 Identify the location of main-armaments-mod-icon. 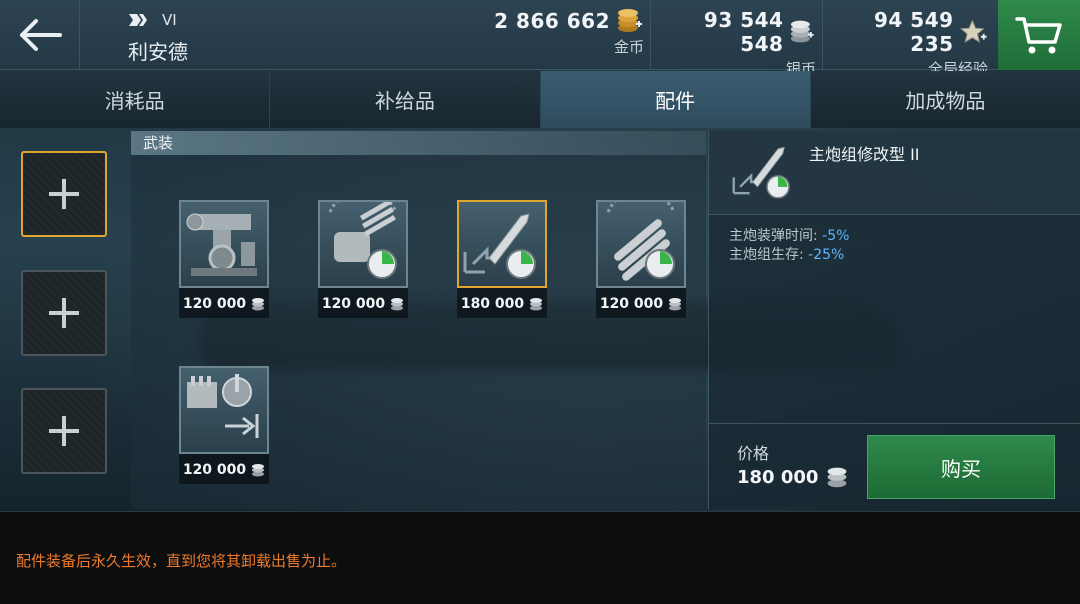
(221, 244).